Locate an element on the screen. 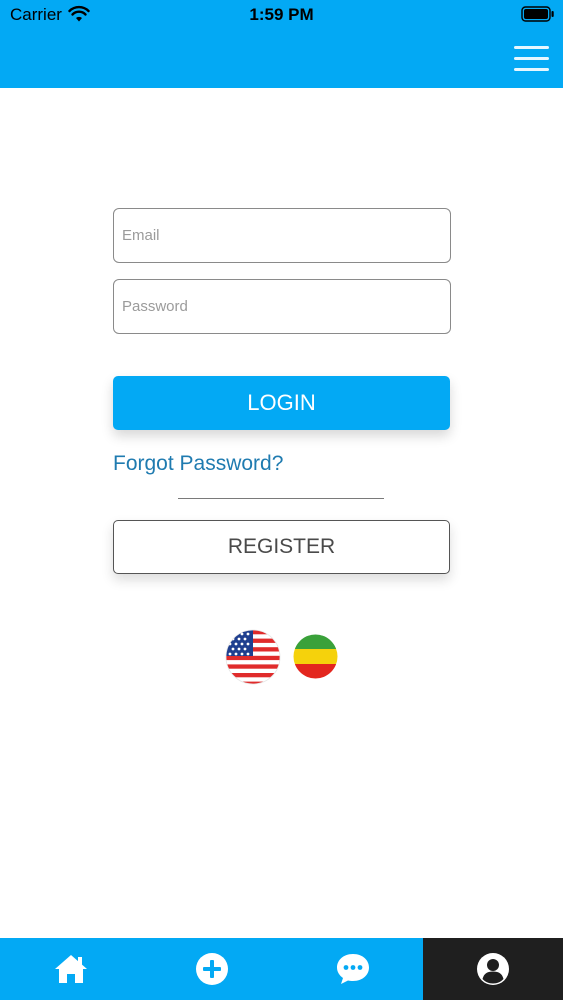 This screenshot has width=563, height=1000. user-profile-icon is located at coordinates (493, 969).